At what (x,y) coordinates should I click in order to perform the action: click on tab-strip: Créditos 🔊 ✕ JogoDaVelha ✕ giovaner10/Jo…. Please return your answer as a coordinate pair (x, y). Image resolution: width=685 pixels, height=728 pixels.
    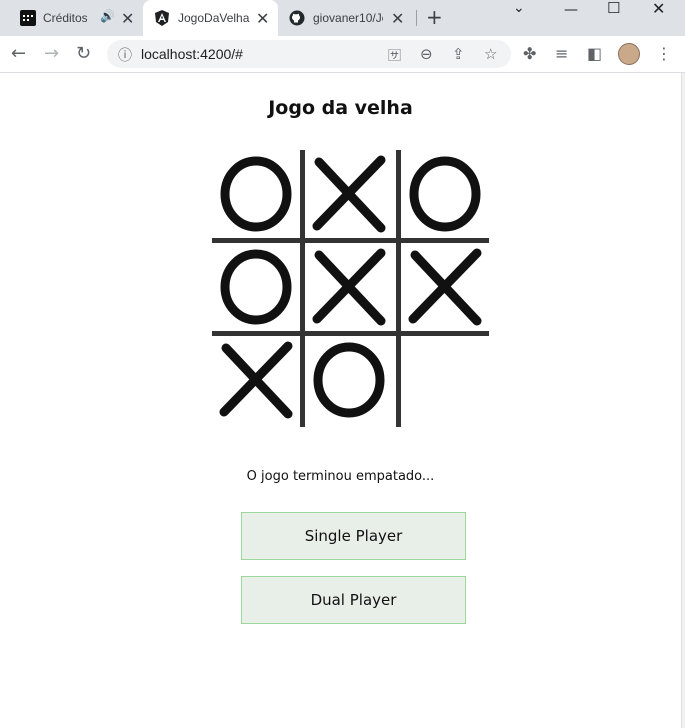
    Looking at the image, I should click on (342, 18).